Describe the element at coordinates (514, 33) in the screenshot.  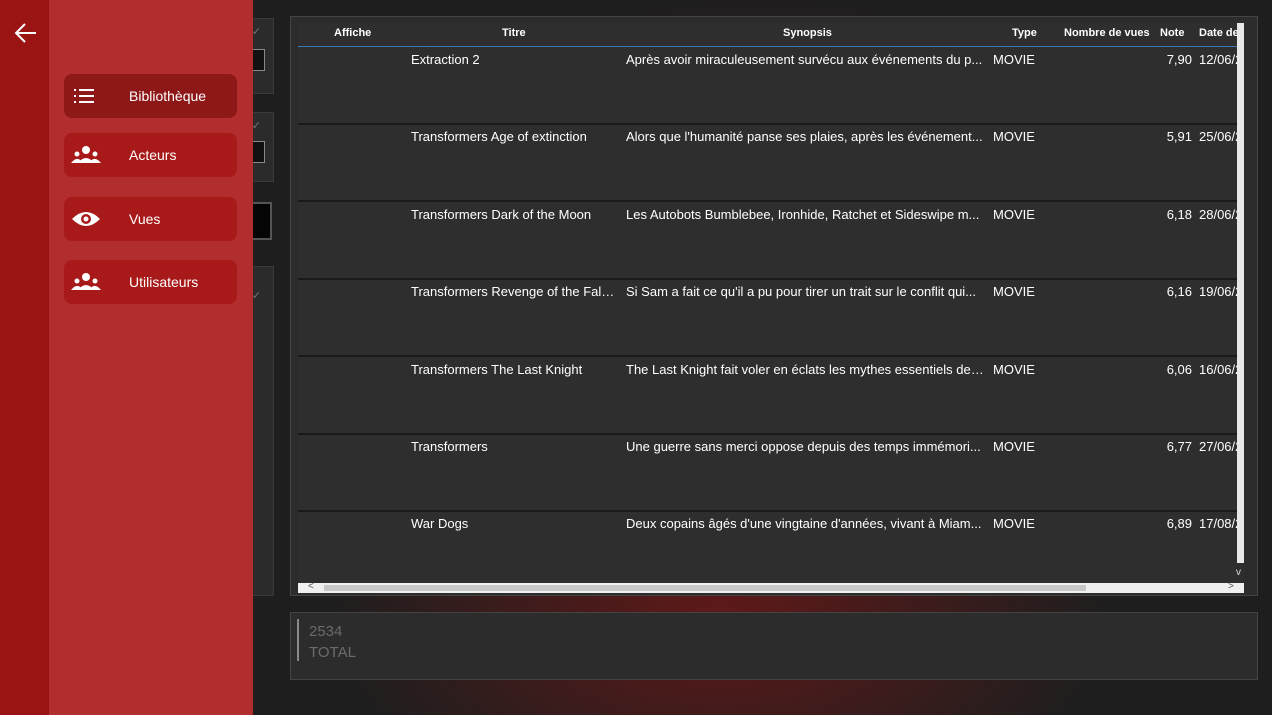
I see `column-header-titre: Titre` at that location.